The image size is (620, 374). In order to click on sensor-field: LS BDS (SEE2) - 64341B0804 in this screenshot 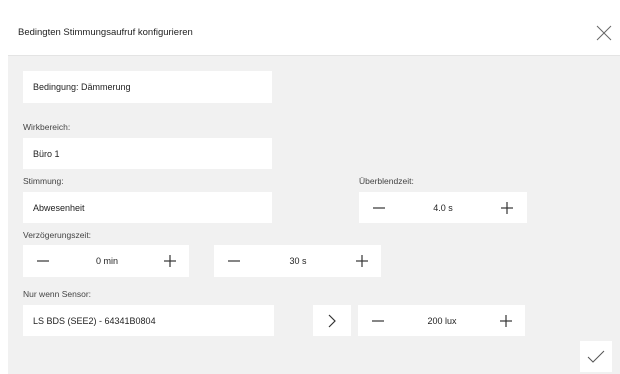, I will do `click(148, 320)`.